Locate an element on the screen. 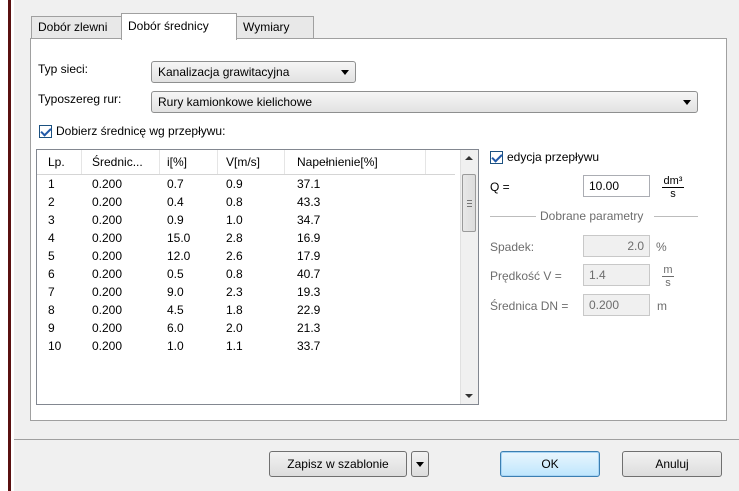  cell-lp: 4 is located at coordinates (51, 238).